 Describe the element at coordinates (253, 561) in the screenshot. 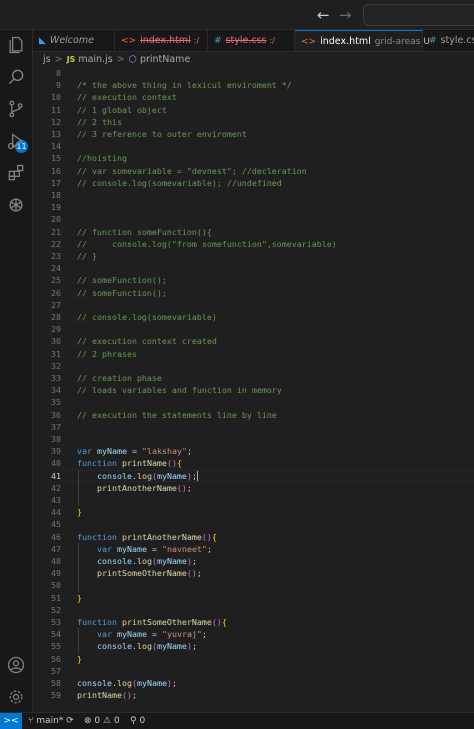

I see `code-line: 48 console.log(myName);` at that location.